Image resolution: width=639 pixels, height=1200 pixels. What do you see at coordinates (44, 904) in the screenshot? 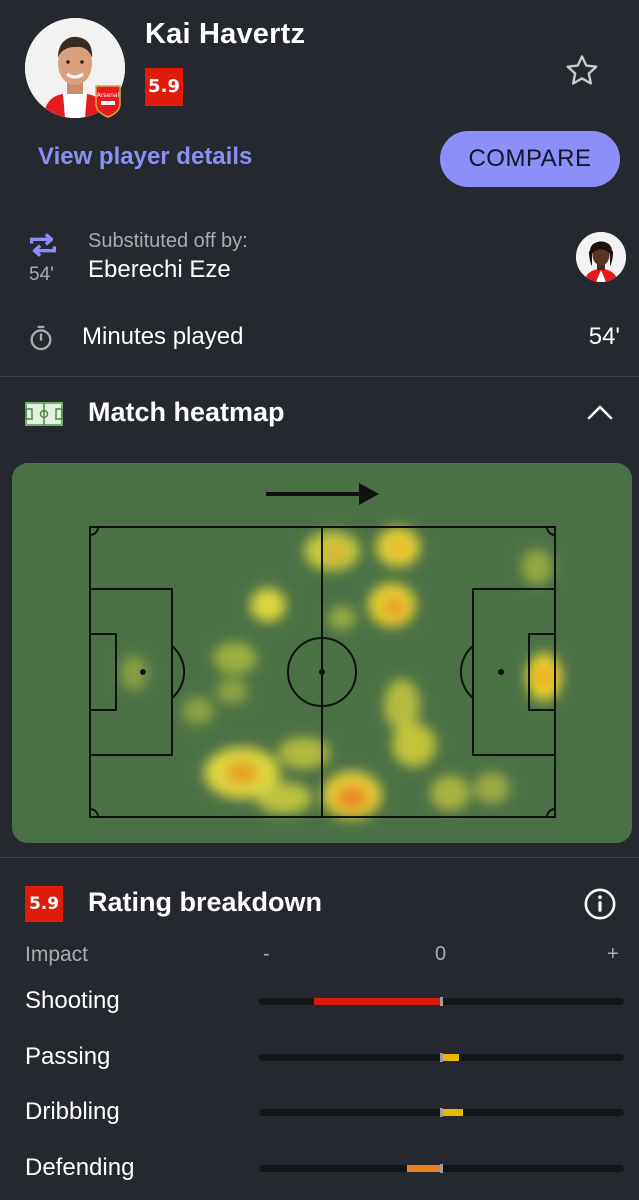
I see `breakdown-rating-badge: 5.9` at bounding box center [44, 904].